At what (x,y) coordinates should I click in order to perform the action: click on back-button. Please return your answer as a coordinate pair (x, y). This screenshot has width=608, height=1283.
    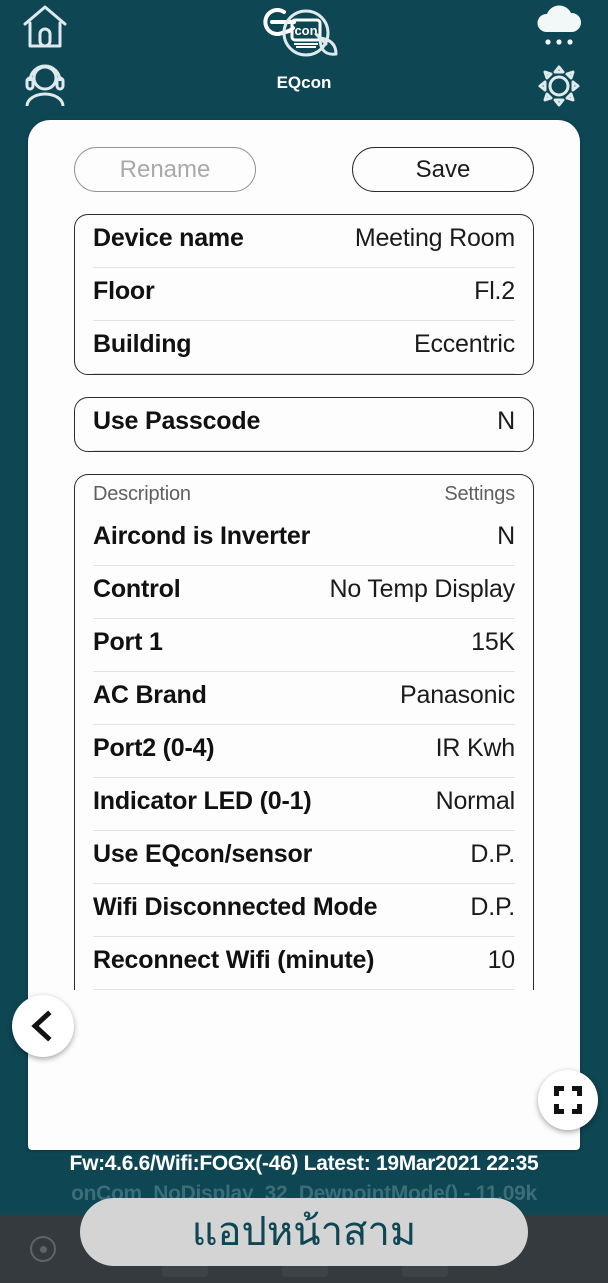
    Looking at the image, I should click on (43, 1026).